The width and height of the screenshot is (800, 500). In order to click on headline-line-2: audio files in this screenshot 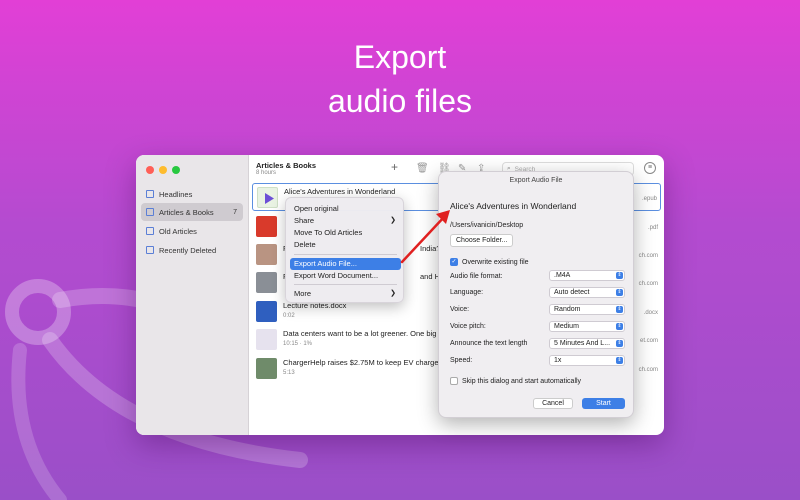, I will do `click(400, 101)`.